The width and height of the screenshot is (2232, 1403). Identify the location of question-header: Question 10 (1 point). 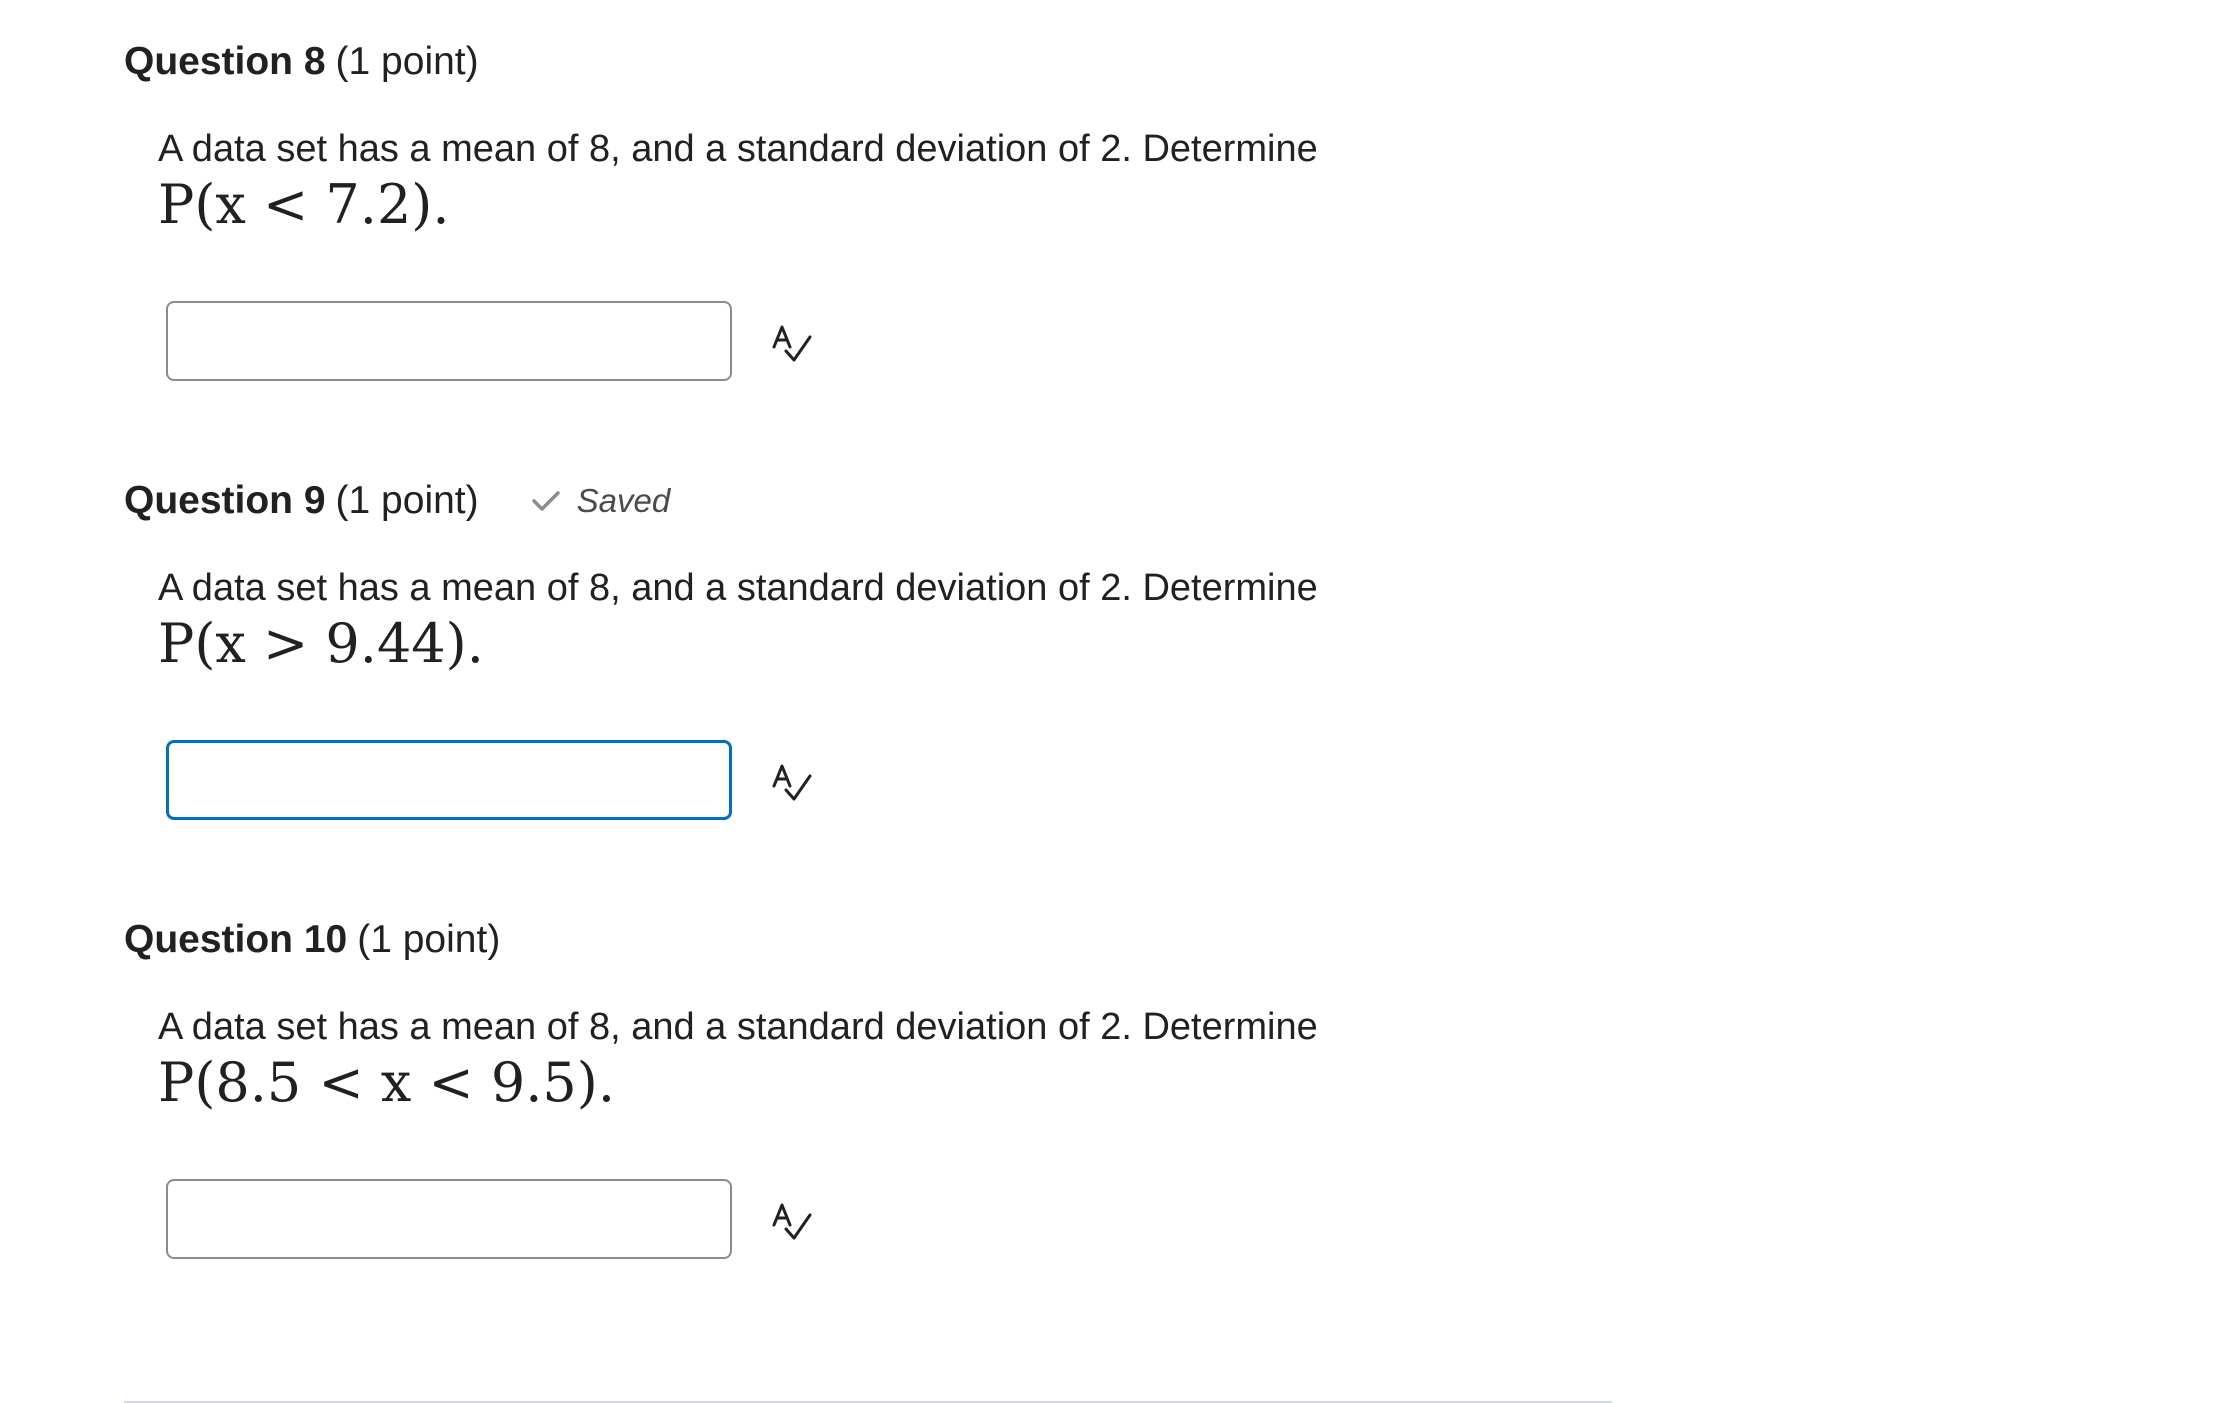
(874, 940).